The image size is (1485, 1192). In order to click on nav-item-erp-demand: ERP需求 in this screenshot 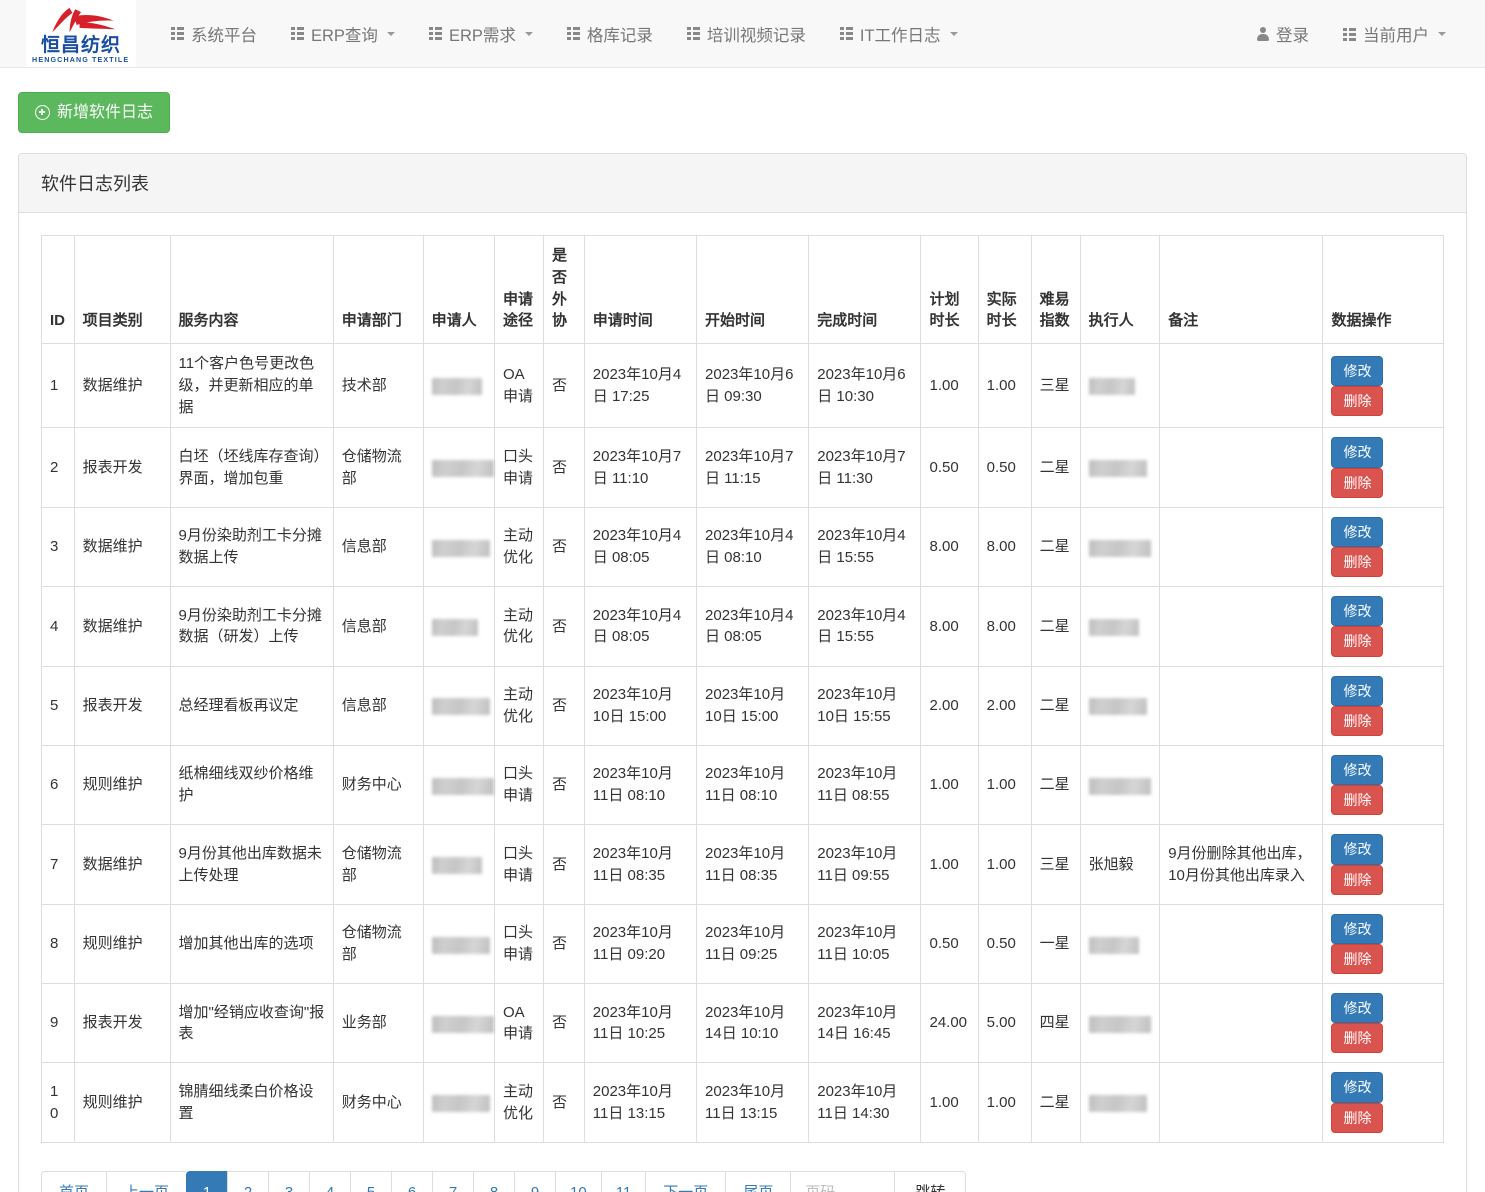, I will do `click(481, 34)`.